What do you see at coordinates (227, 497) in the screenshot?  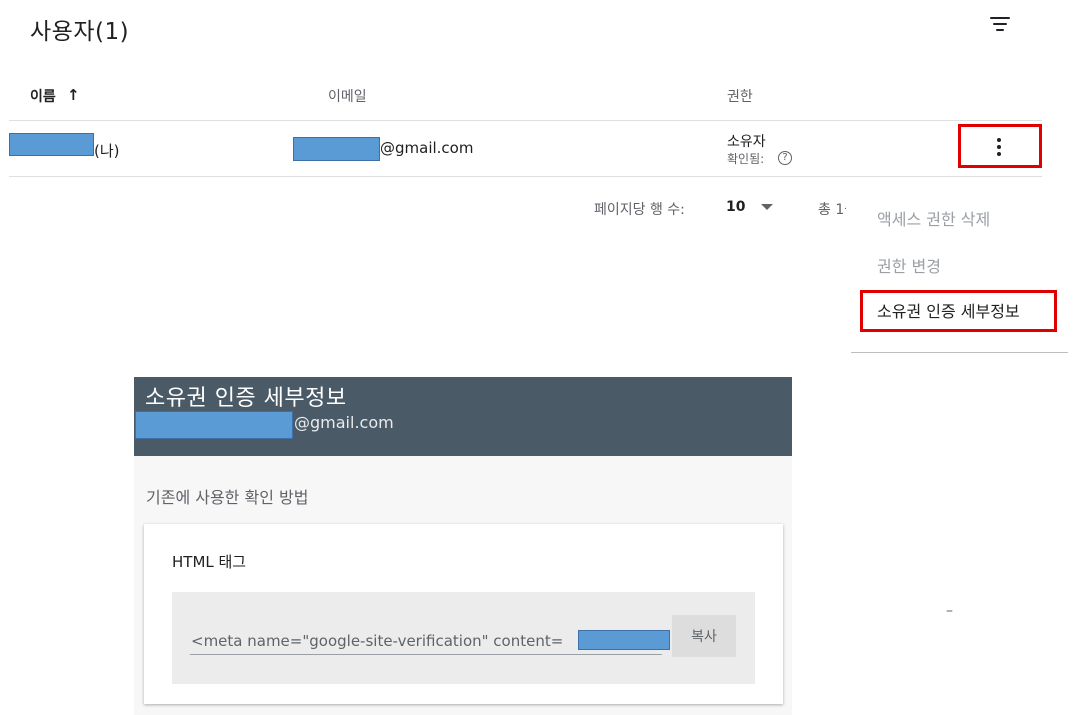 I see `verification-method-heading: 기존에 사용한 확인 방법` at bounding box center [227, 497].